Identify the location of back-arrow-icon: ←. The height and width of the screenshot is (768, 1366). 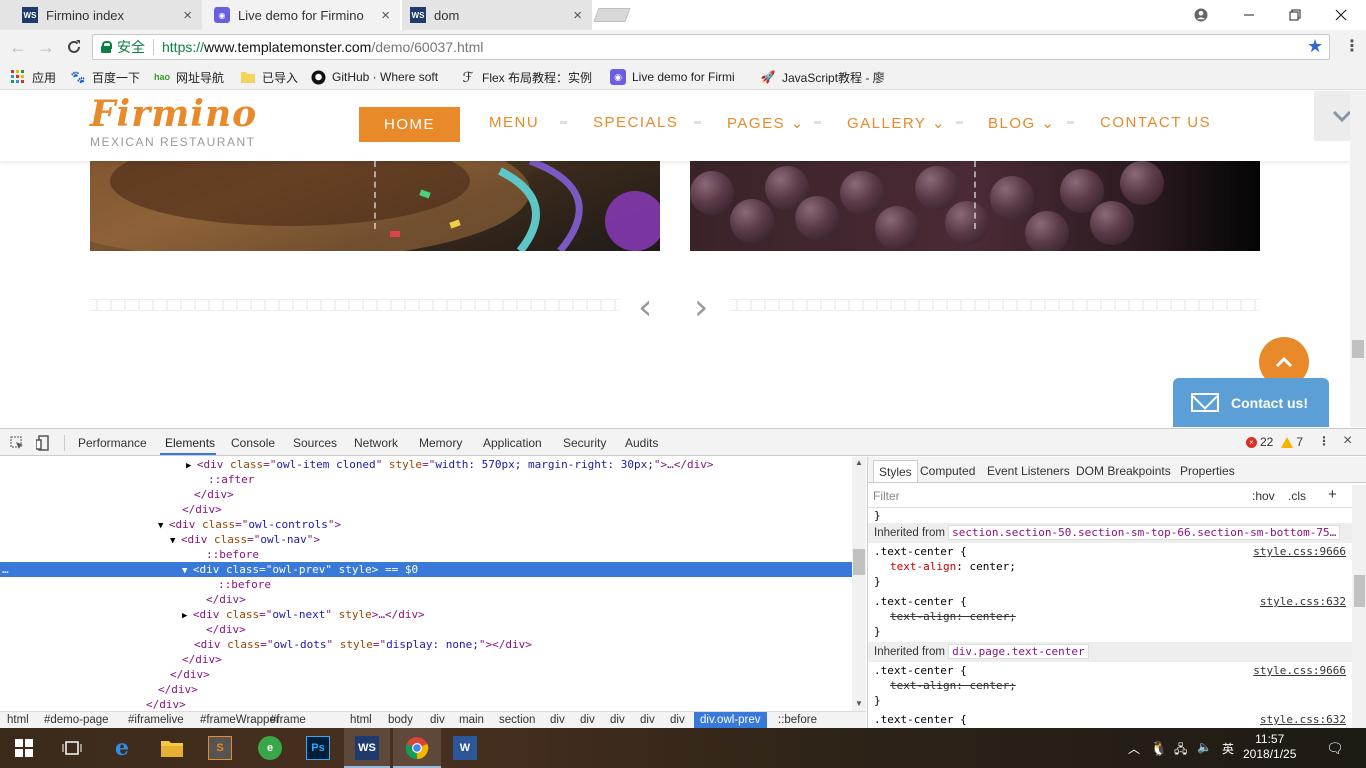
(18, 47).